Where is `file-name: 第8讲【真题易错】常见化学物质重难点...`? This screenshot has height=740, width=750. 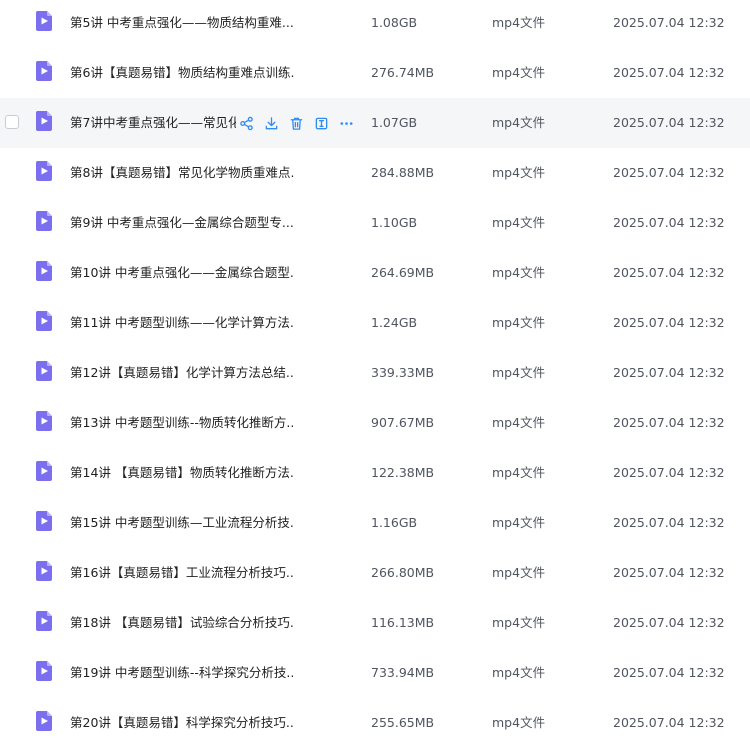 file-name: 第8讲【真题易错】常见化学物质重难点... is located at coordinates (182, 173).